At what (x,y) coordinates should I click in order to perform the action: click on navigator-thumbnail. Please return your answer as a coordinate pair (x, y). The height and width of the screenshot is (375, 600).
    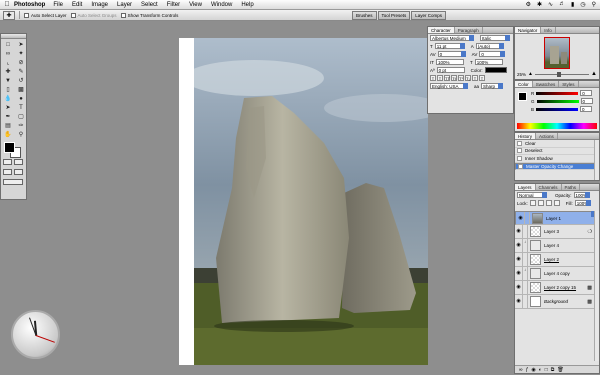
    Looking at the image, I should click on (557, 53).